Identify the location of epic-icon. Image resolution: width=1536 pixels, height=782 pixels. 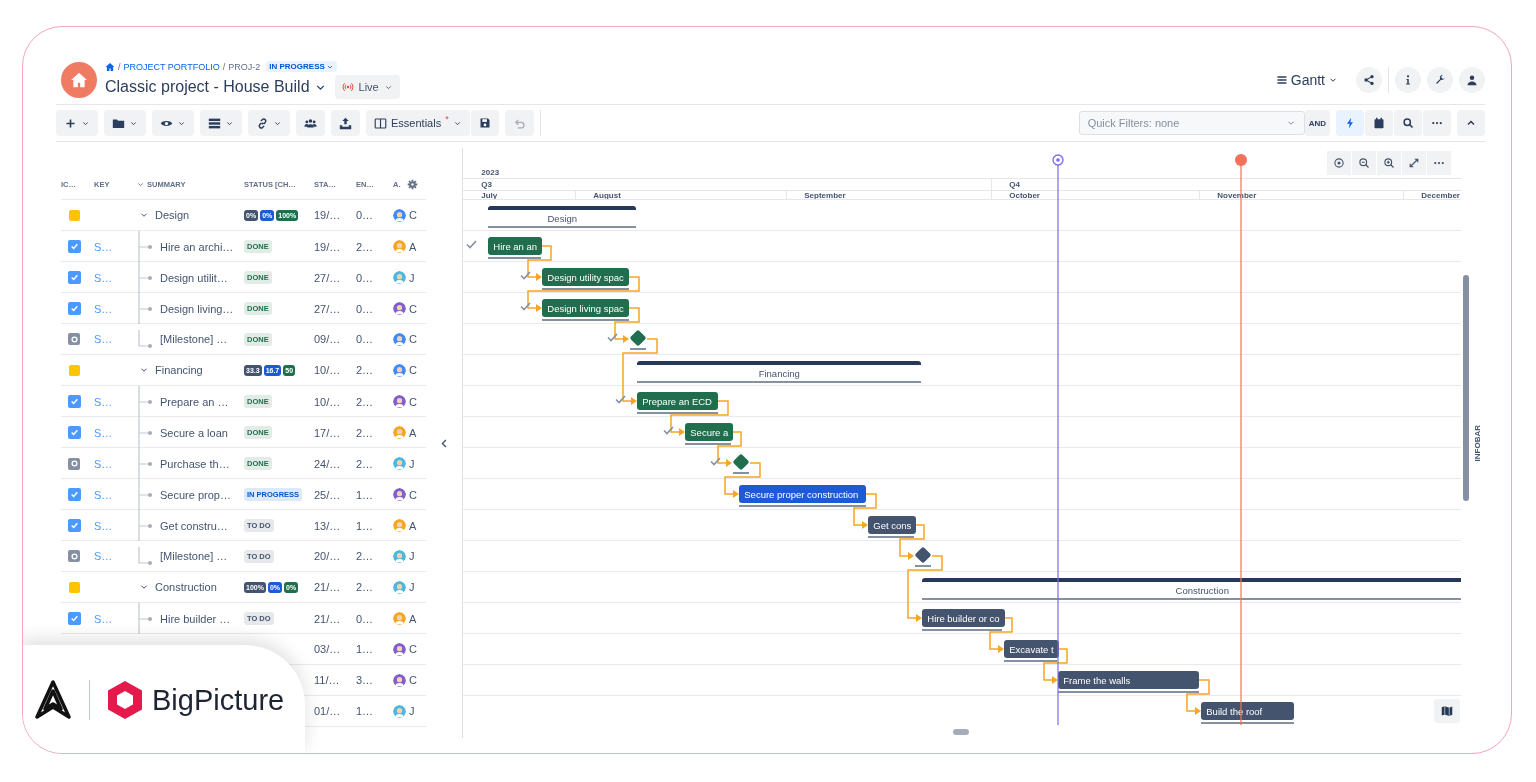
(74, 215).